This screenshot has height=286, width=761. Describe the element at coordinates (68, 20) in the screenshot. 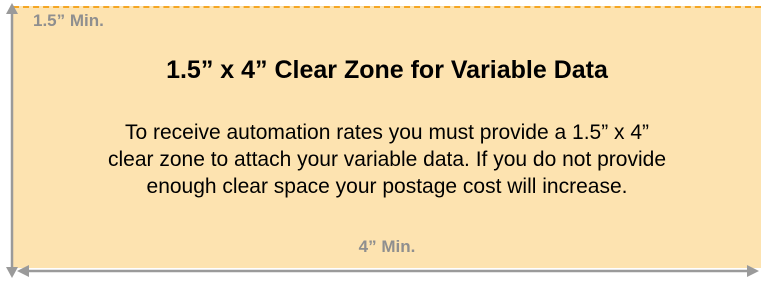

I see `height-dimension-label: 1.5” Min.` at that location.